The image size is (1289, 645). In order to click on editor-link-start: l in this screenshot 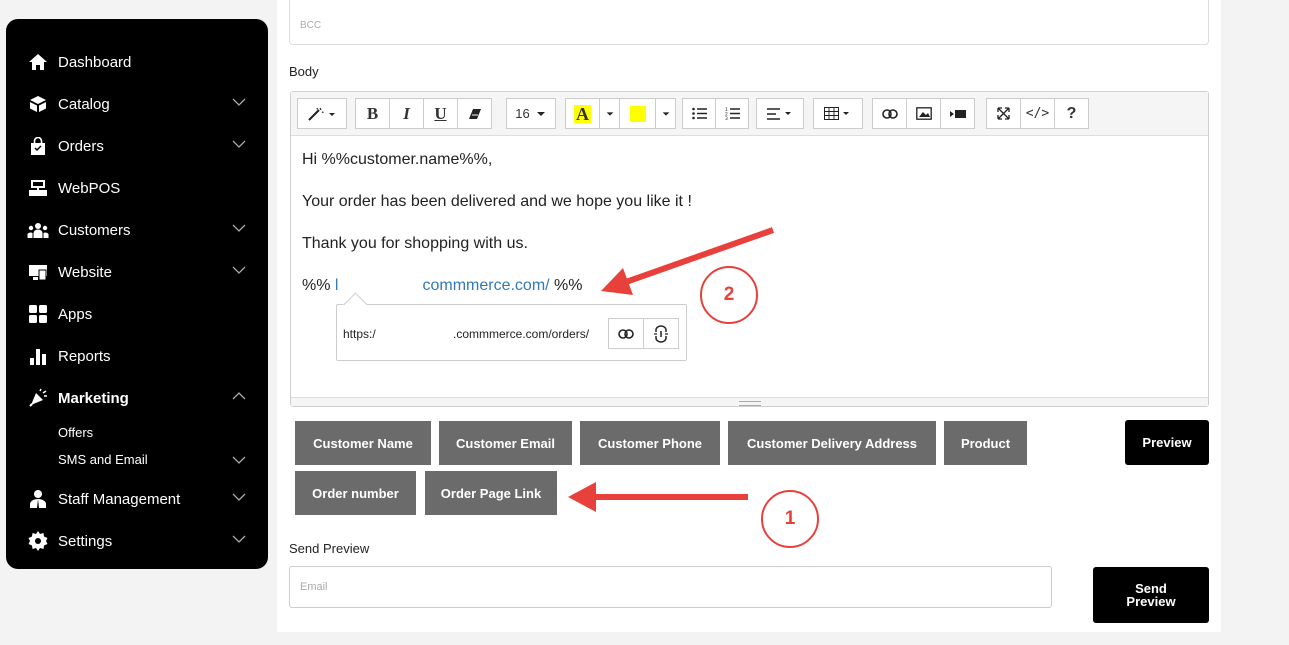, I will do `click(337, 285)`.